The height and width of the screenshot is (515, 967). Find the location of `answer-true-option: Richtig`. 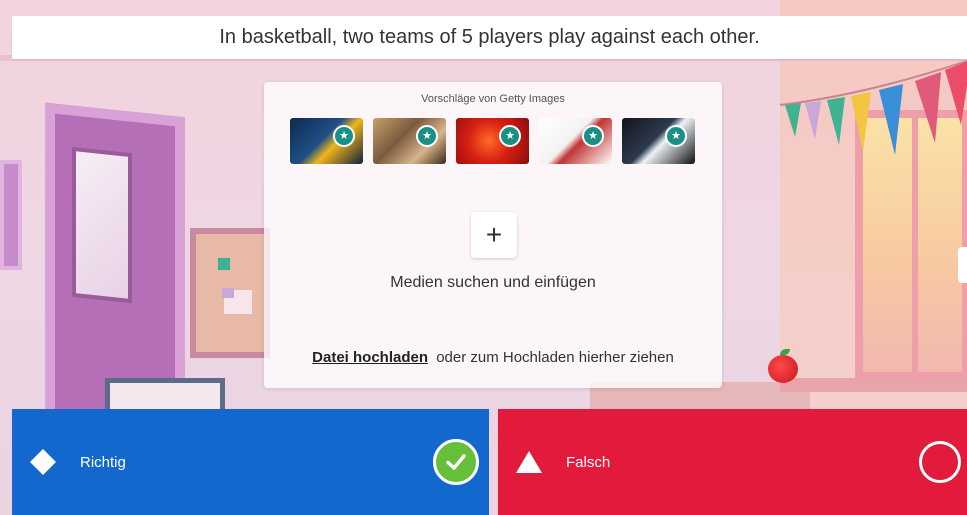

answer-true-option: Richtig is located at coordinates (250, 462).